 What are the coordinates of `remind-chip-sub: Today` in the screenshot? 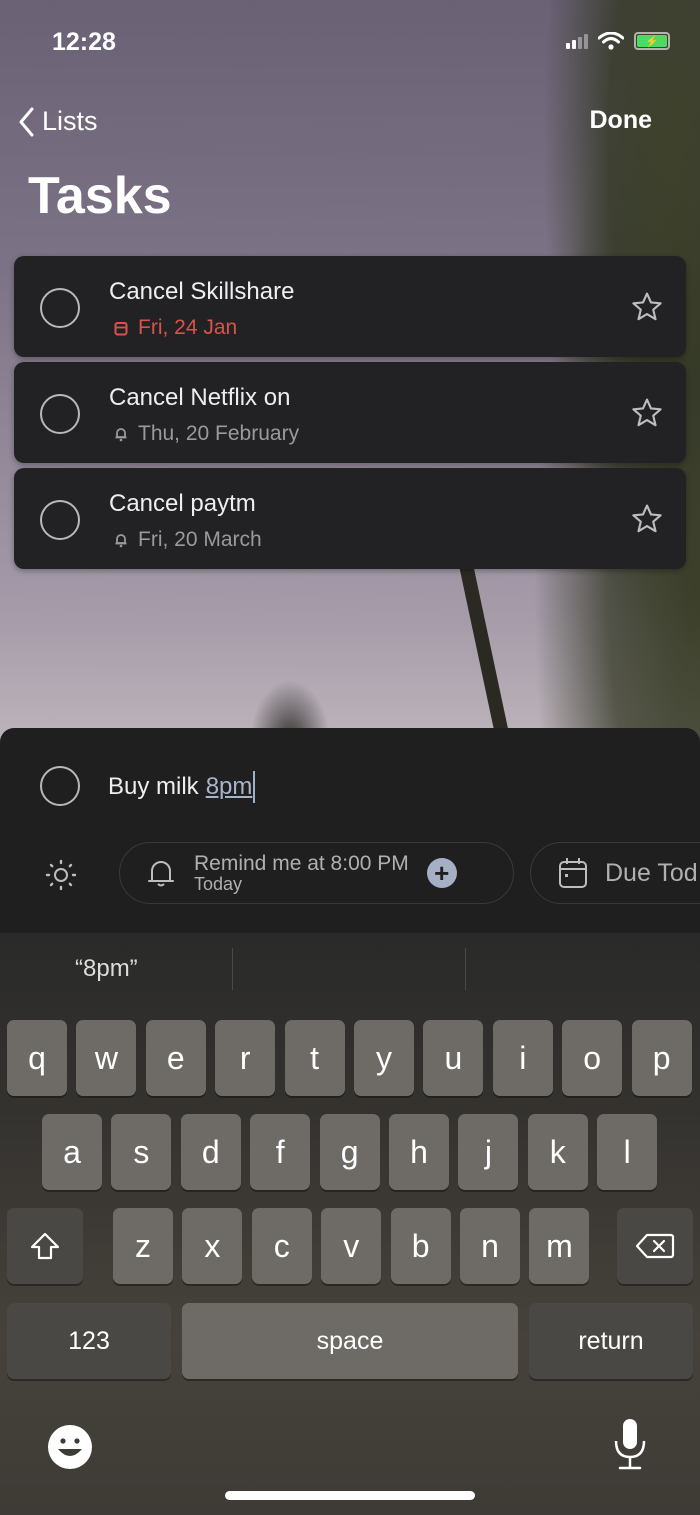 It's located at (218, 883).